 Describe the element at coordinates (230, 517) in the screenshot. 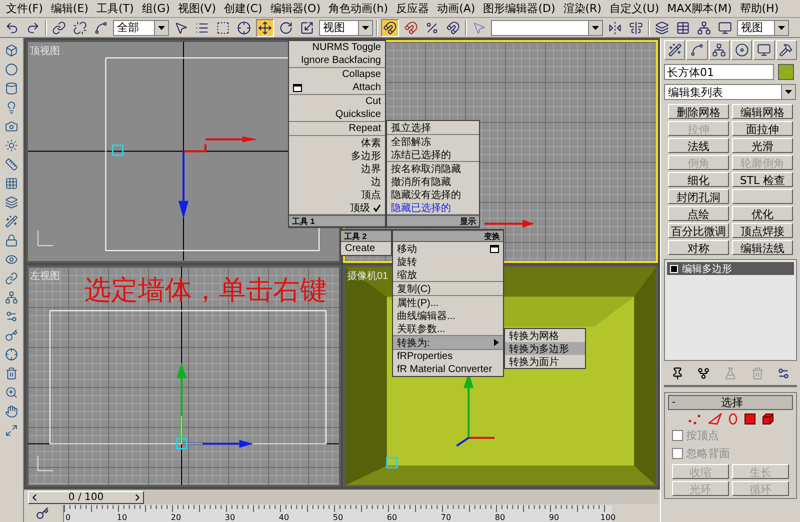

I see `frame-tick-label: 30` at that location.